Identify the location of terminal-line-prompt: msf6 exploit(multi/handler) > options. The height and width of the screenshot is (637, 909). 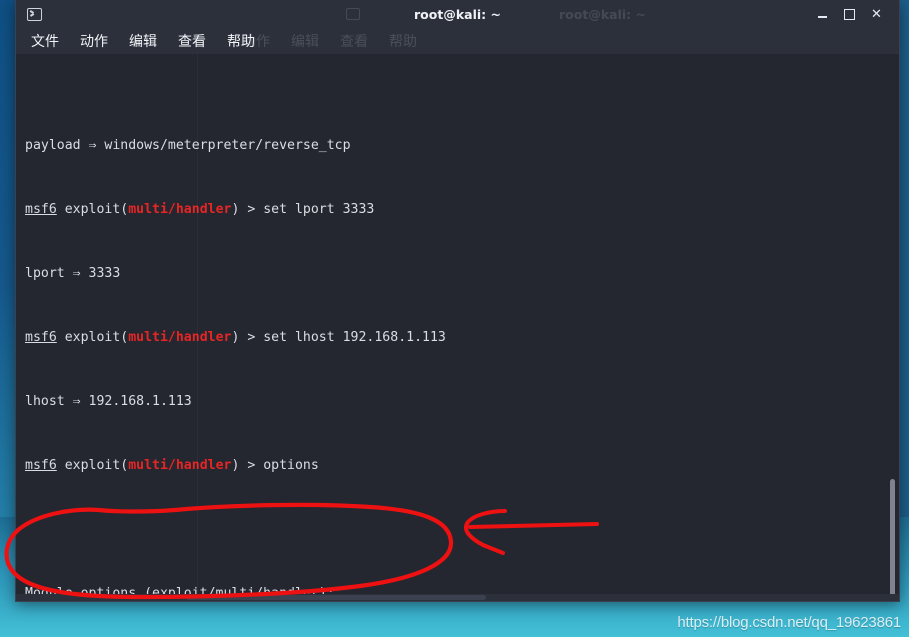
(462, 466).